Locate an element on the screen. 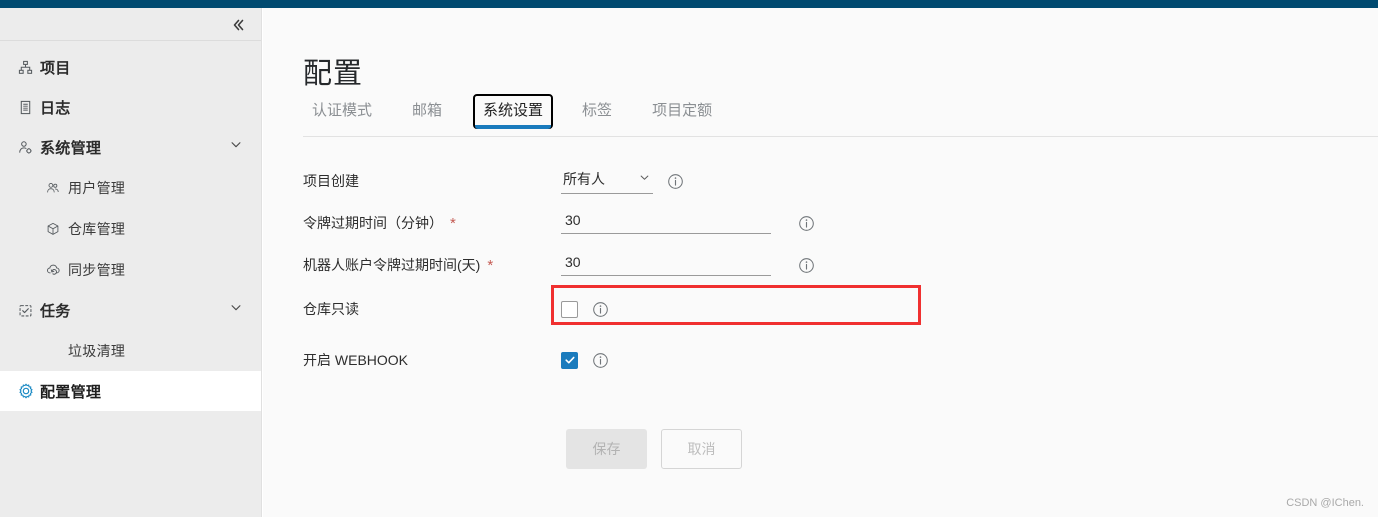 The height and width of the screenshot is (517, 1378). cancel-button: 取消 is located at coordinates (701, 449).